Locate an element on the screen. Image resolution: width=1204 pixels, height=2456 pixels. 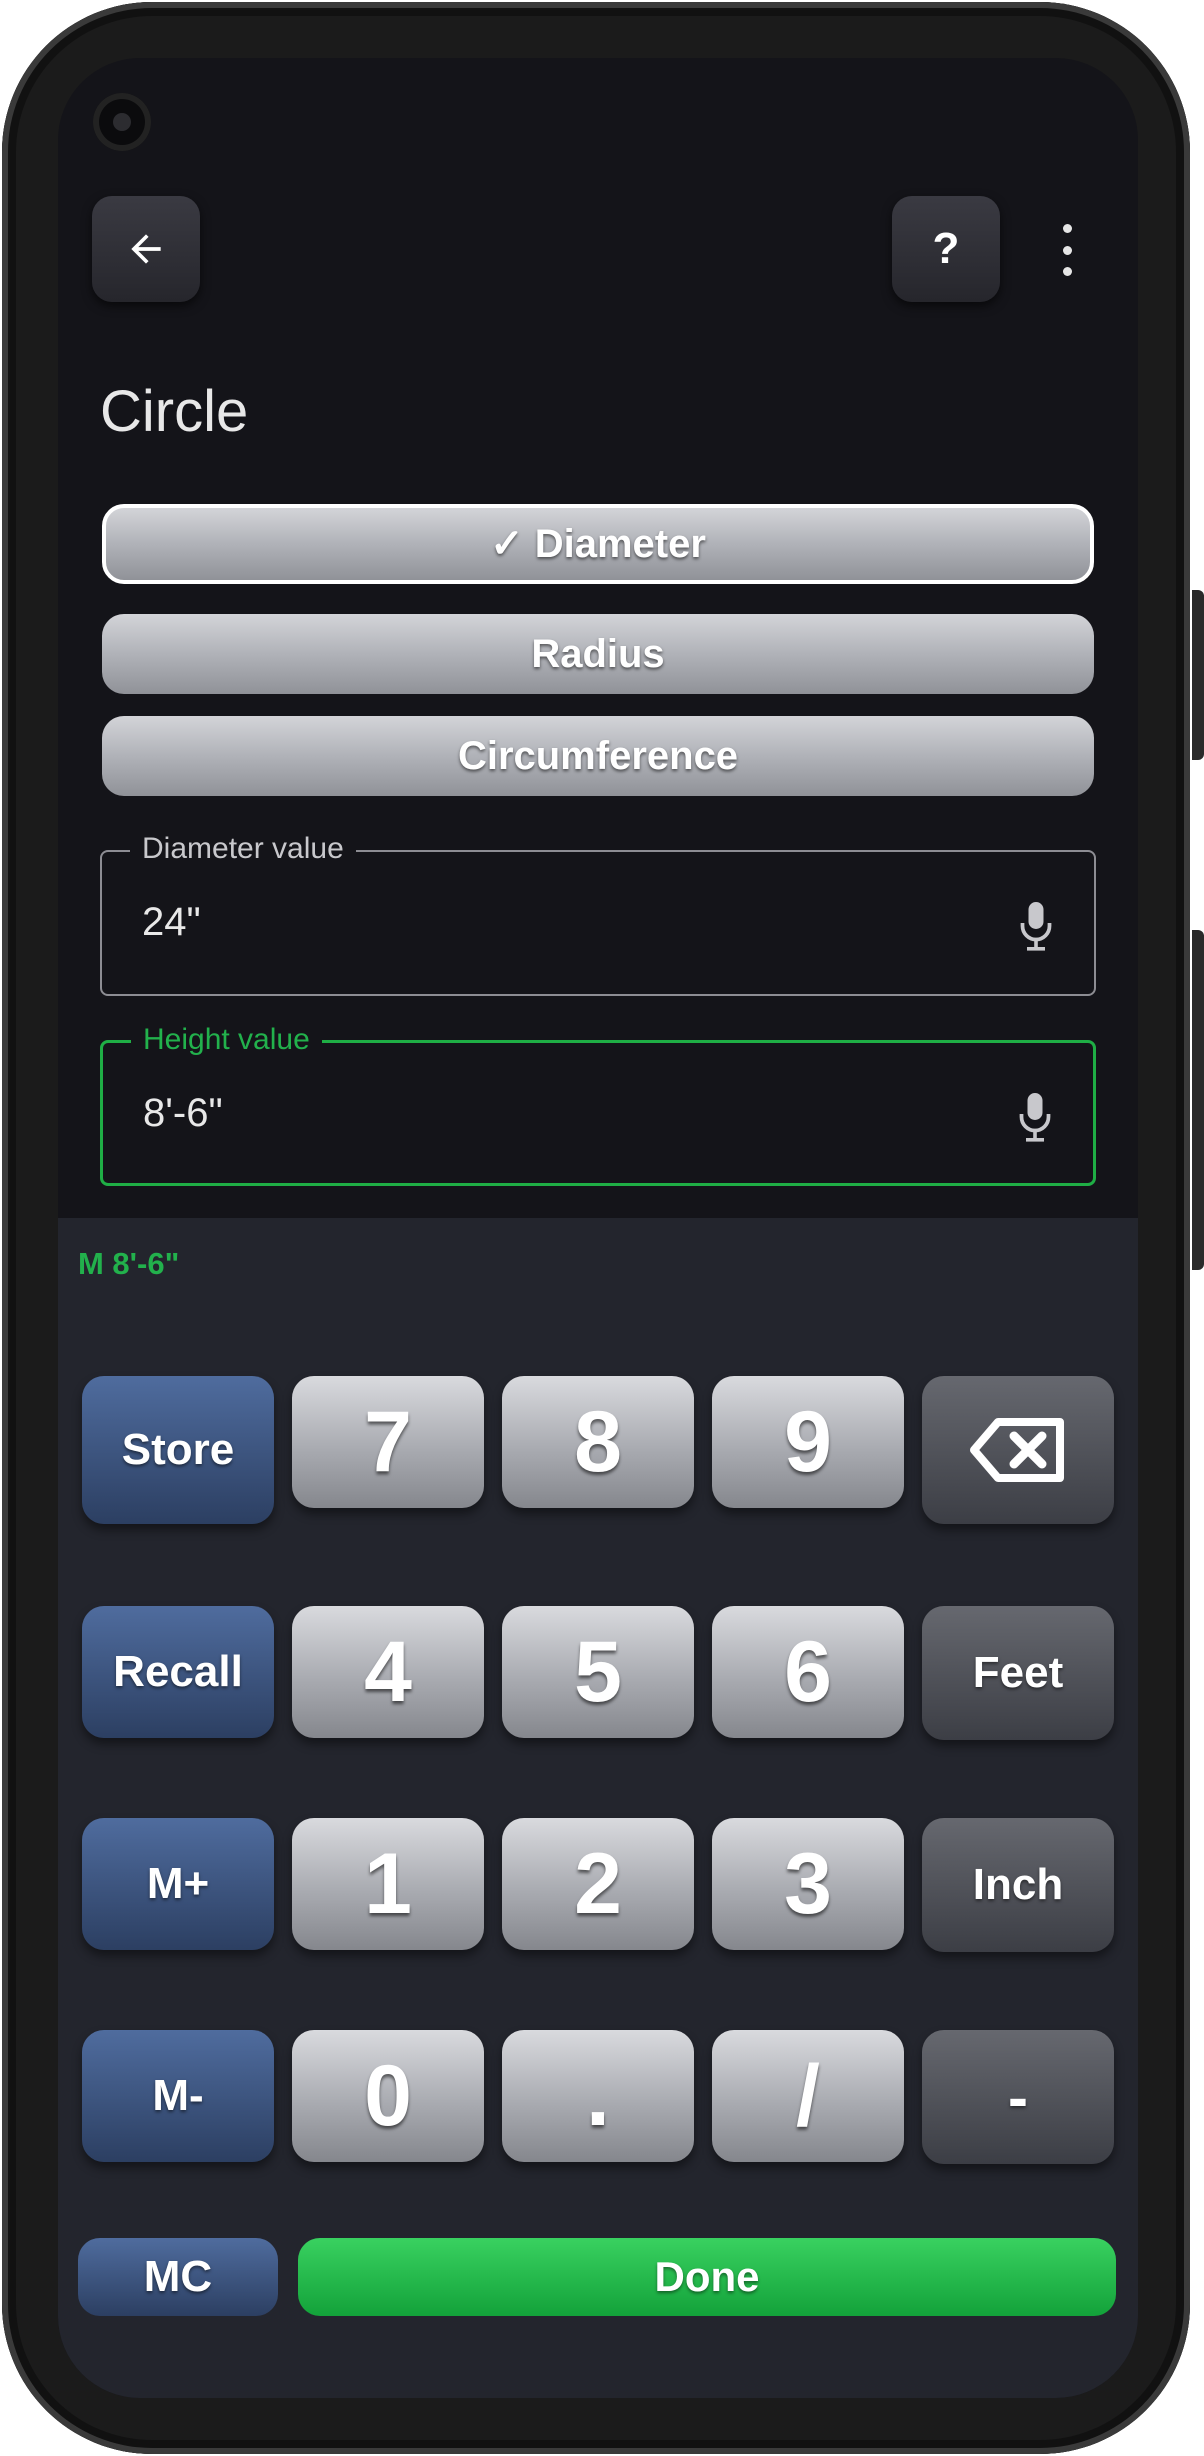
back-button is located at coordinates (146, 249).